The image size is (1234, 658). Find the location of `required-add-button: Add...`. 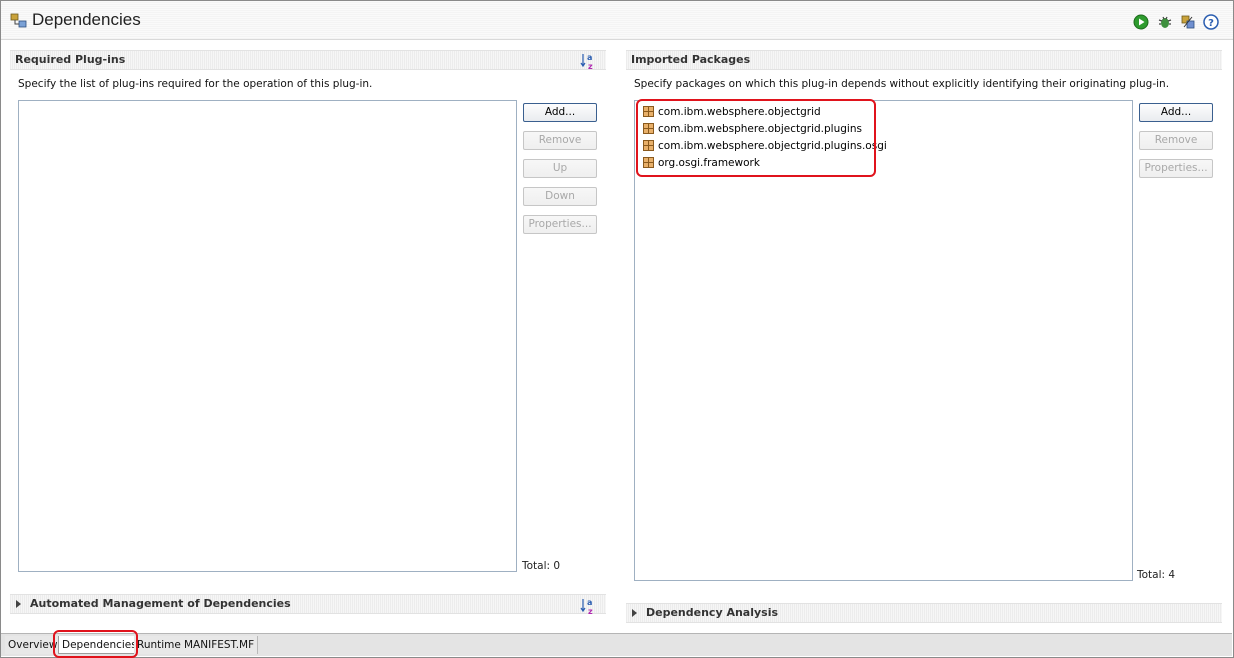

required-add-button: Add... is located at coordinates (560, 112).